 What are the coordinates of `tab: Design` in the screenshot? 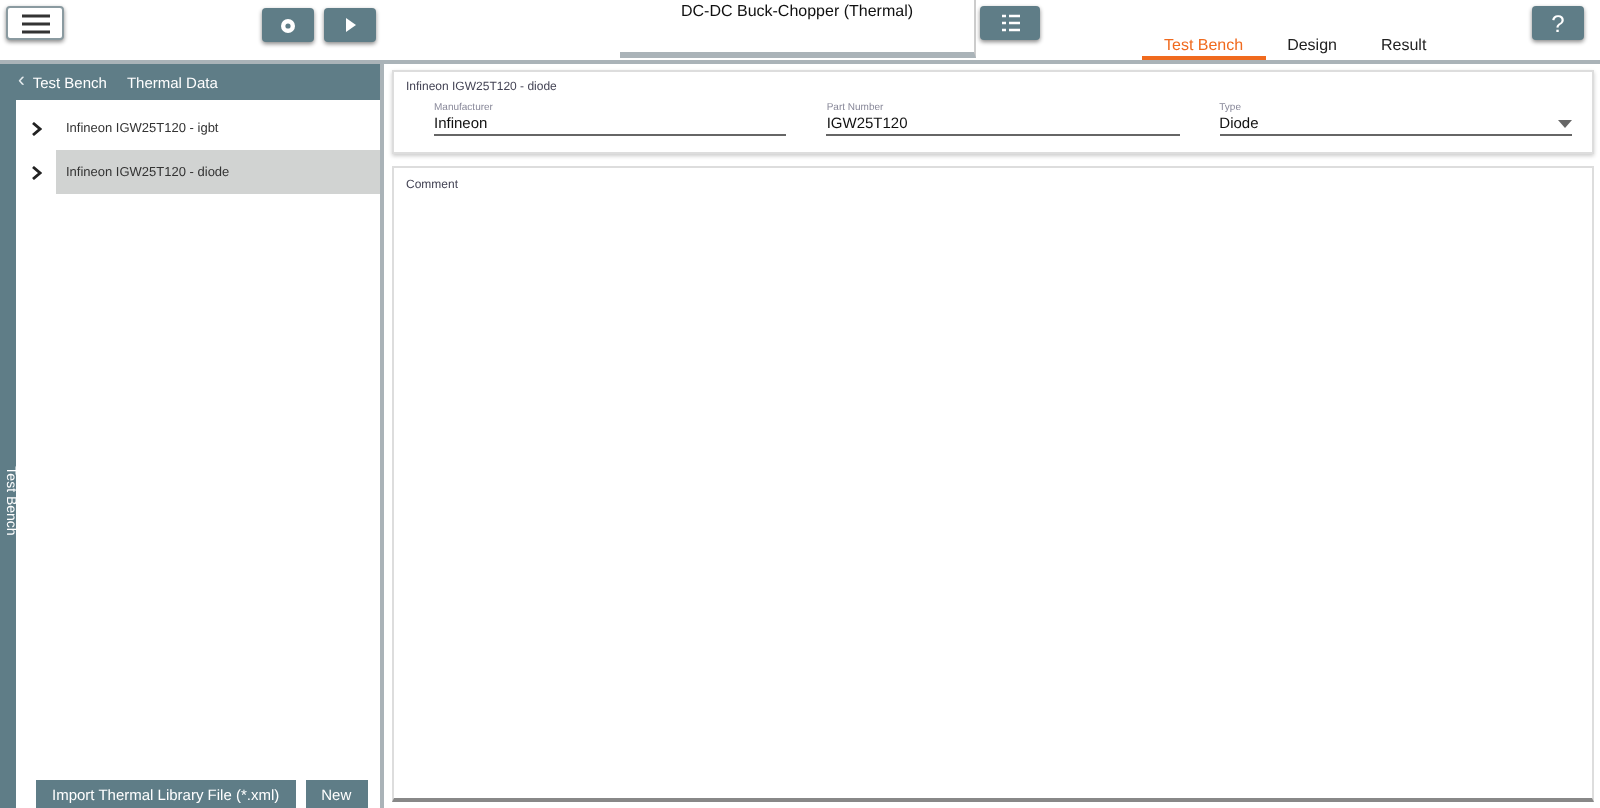 It's located at (1312, 46).